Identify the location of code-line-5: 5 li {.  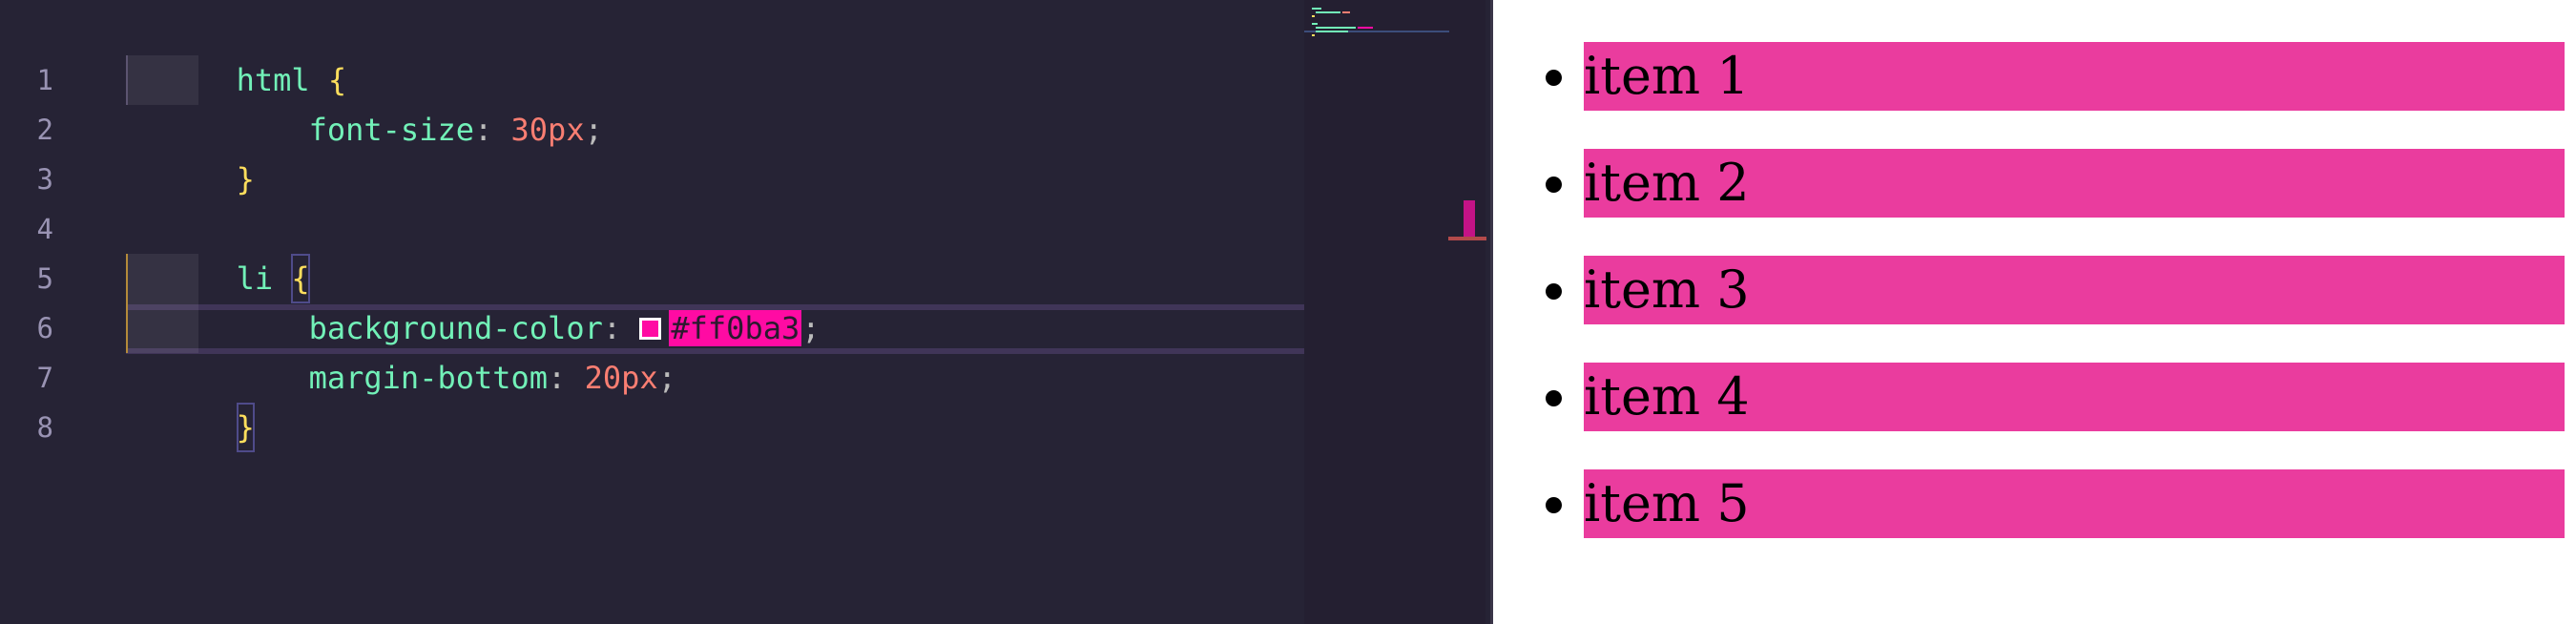
(652, 253).